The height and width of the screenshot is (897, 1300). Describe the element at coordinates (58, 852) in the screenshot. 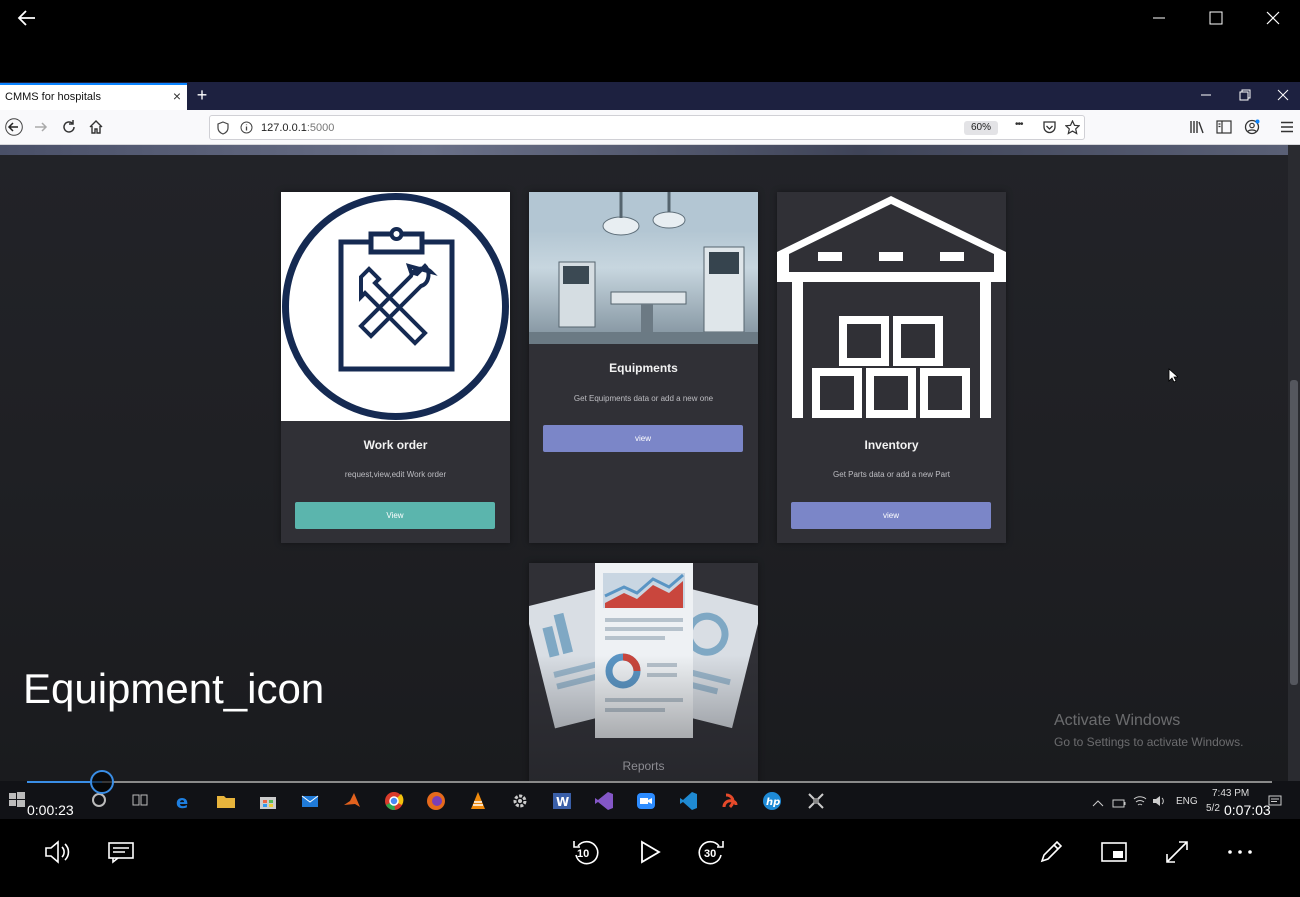

I see `volume-icon` at that location.